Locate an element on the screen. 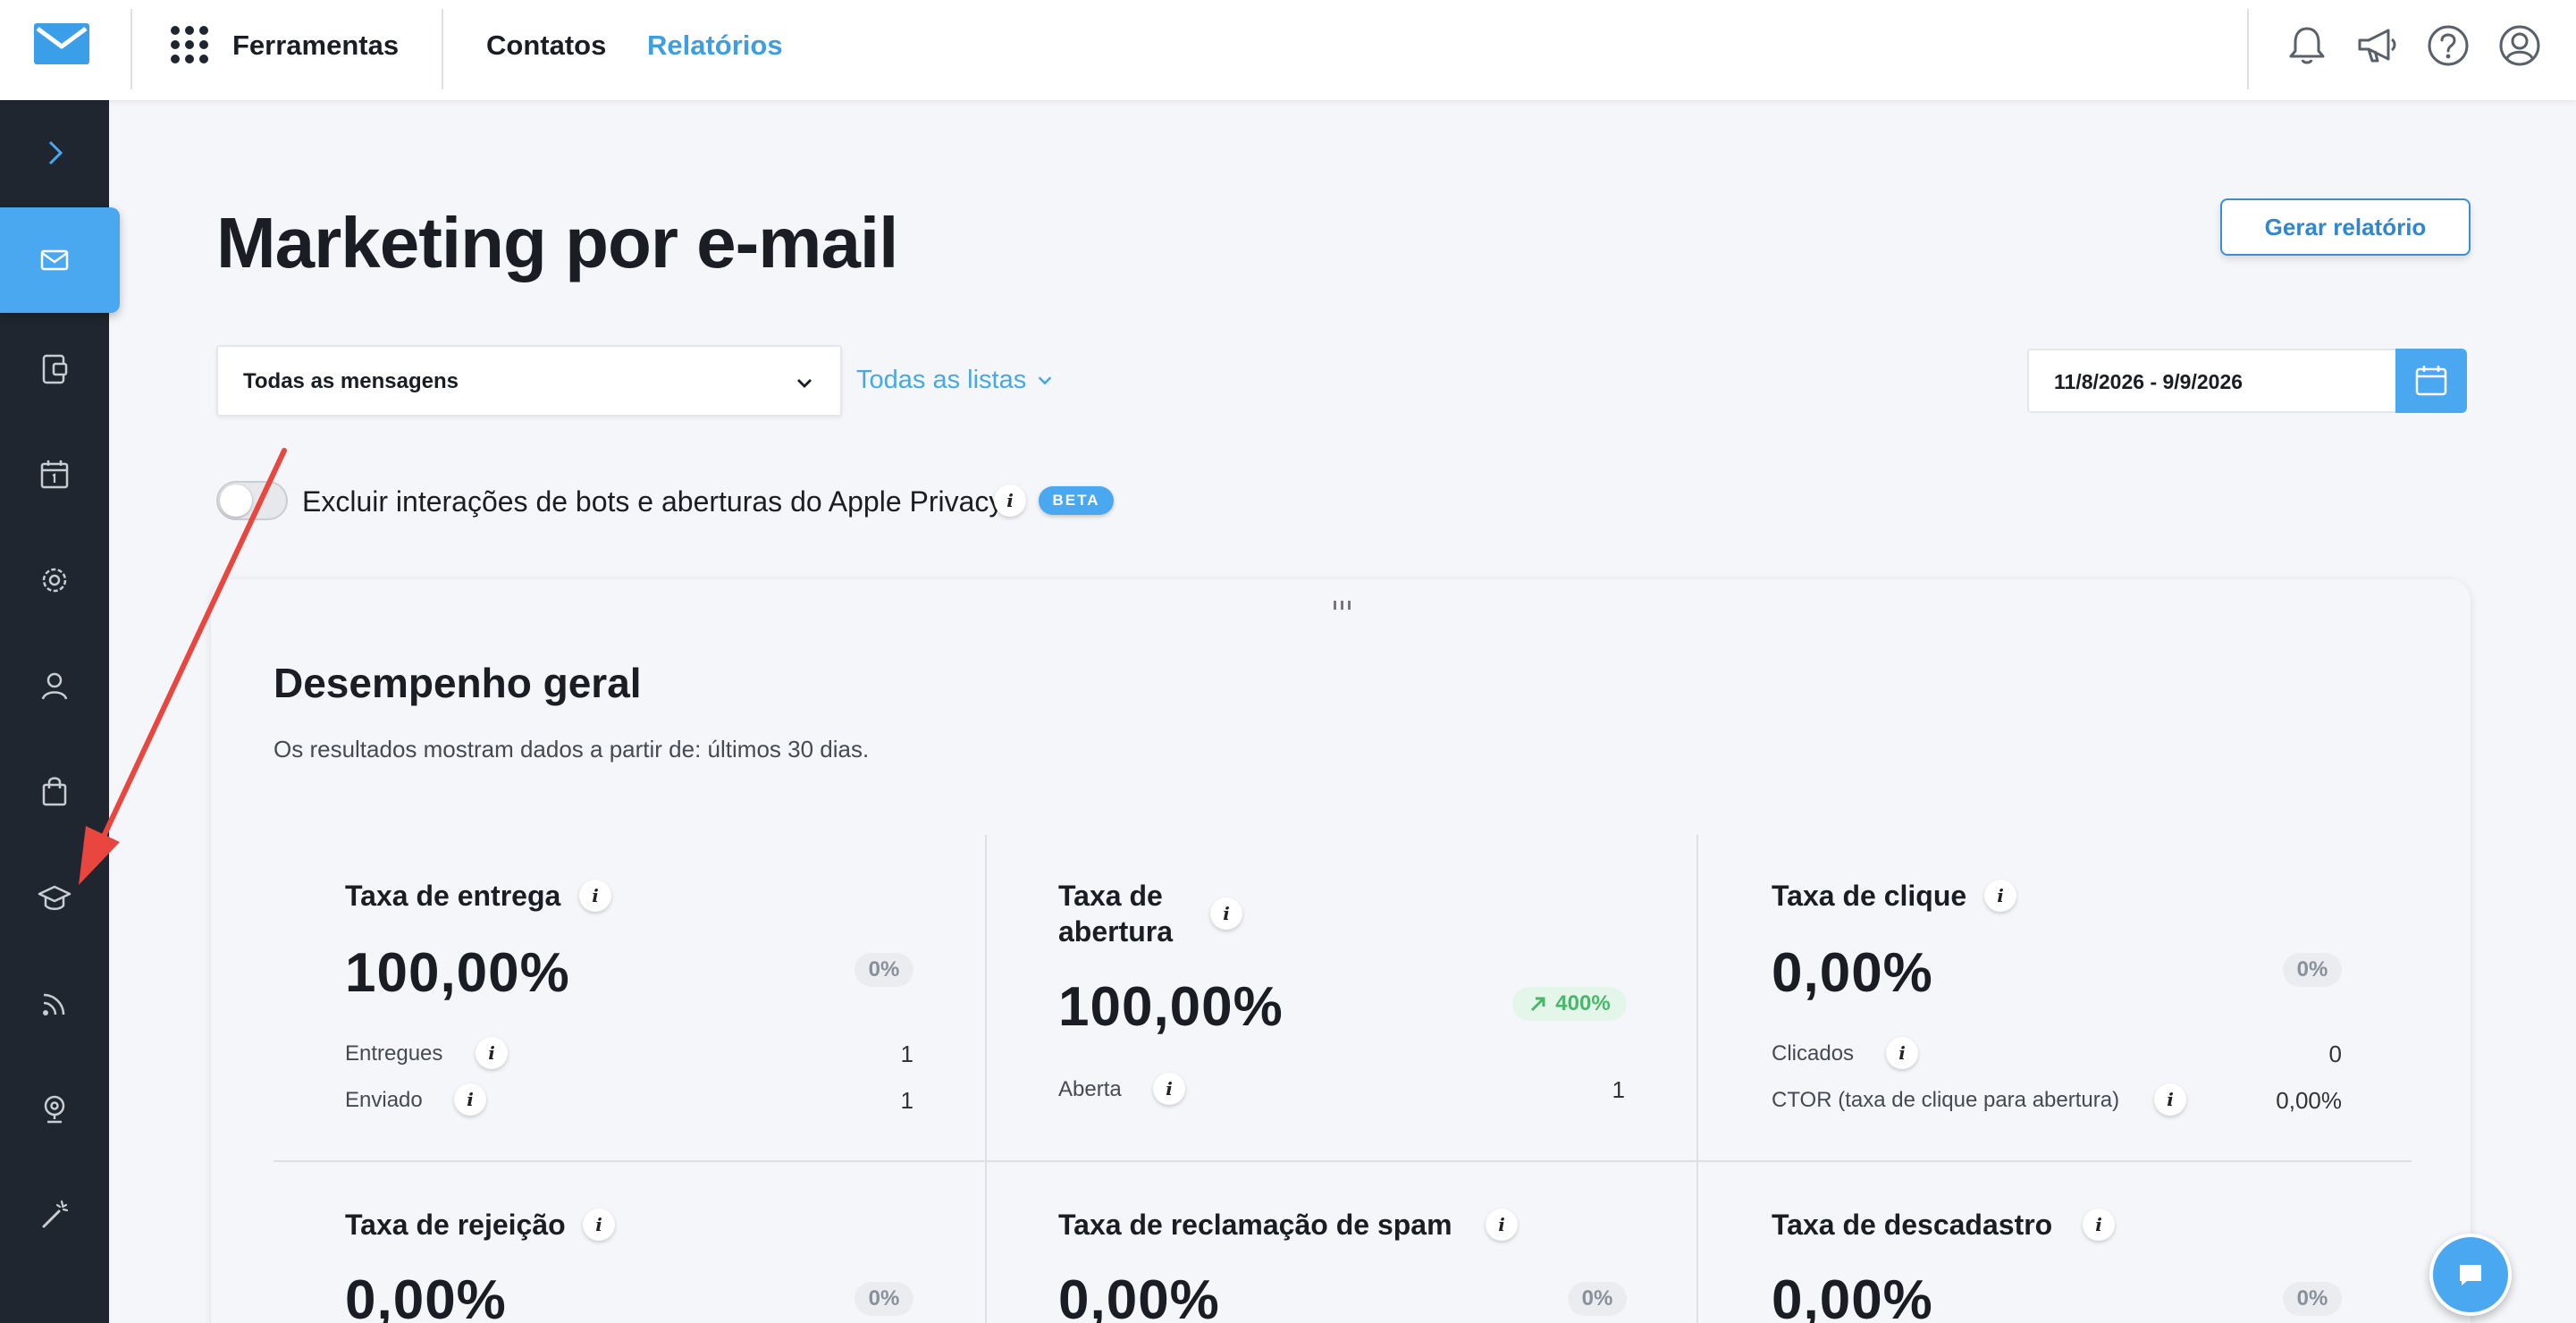 This screenshot has width=2576, height=1323. landing-page-icon is located at coordinates (55, 369).